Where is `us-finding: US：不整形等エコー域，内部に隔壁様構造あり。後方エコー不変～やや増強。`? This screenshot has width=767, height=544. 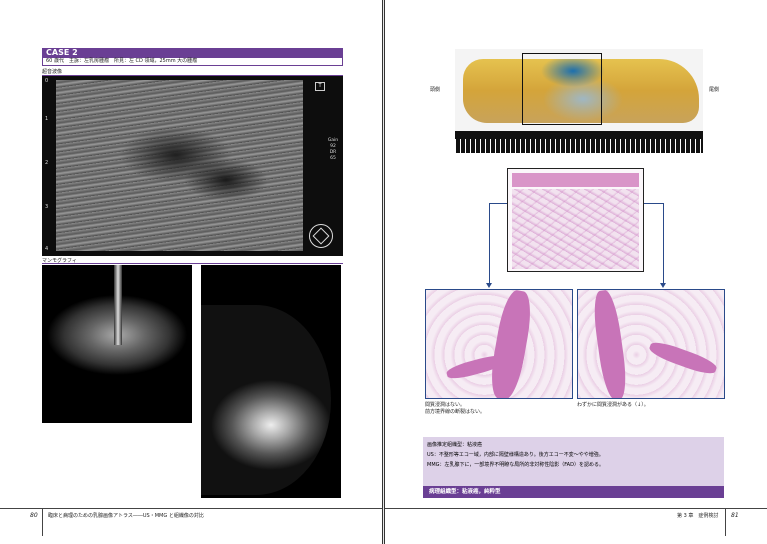 us-finding: US：不整形等エコー域，内部に隔壁様構造あり。後方エコー不変～やや増強。 is located at coordinates (515, 455).